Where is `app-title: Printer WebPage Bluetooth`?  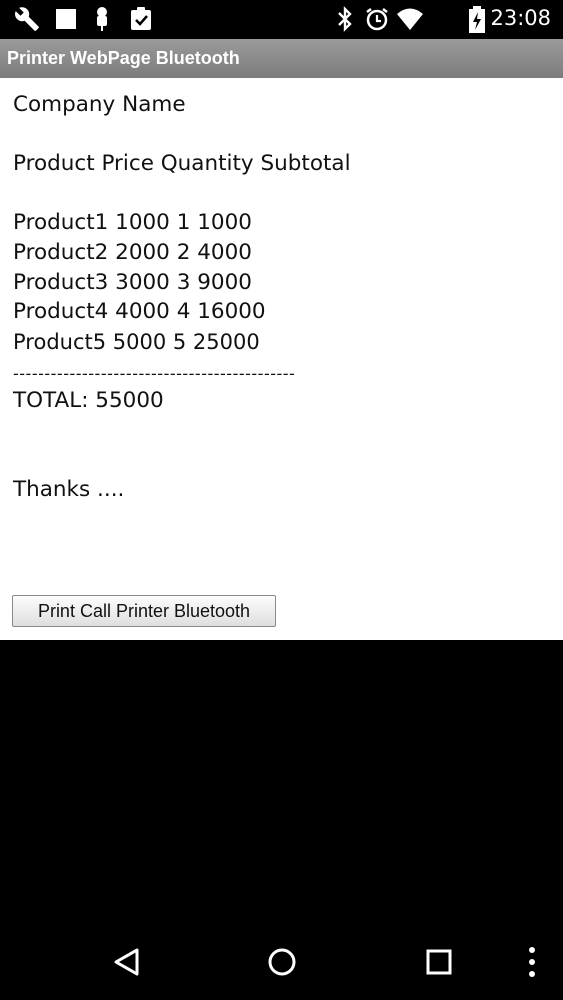 app-title: Printer WebPage Bluetooth is located at coordinates (123, 58).